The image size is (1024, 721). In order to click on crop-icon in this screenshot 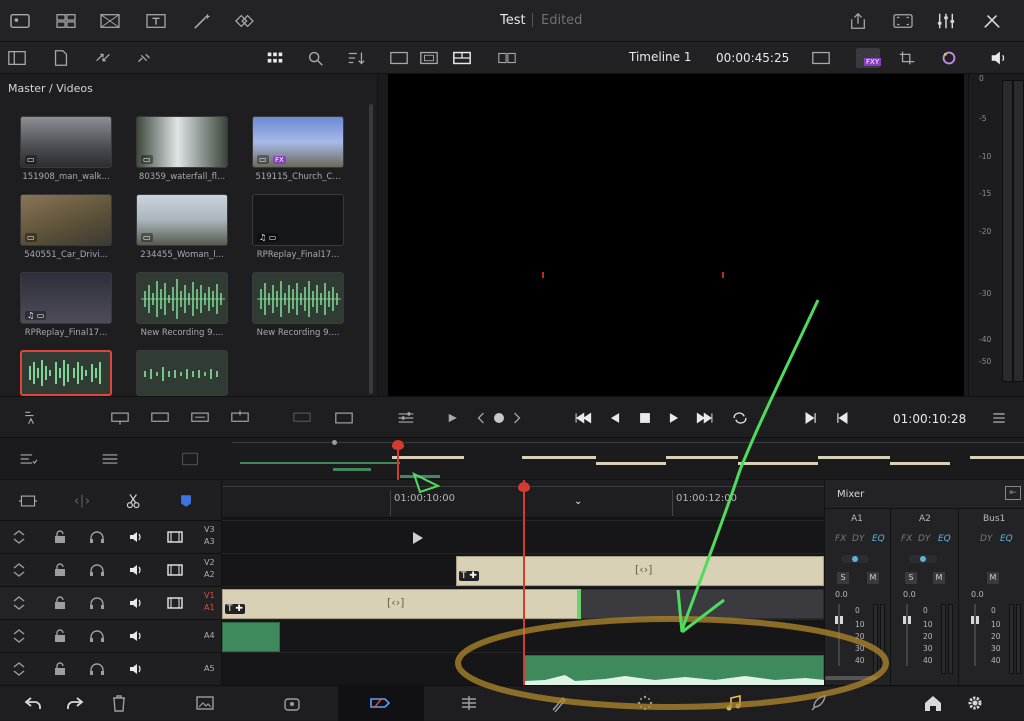, I will do `click(908, 58)`.